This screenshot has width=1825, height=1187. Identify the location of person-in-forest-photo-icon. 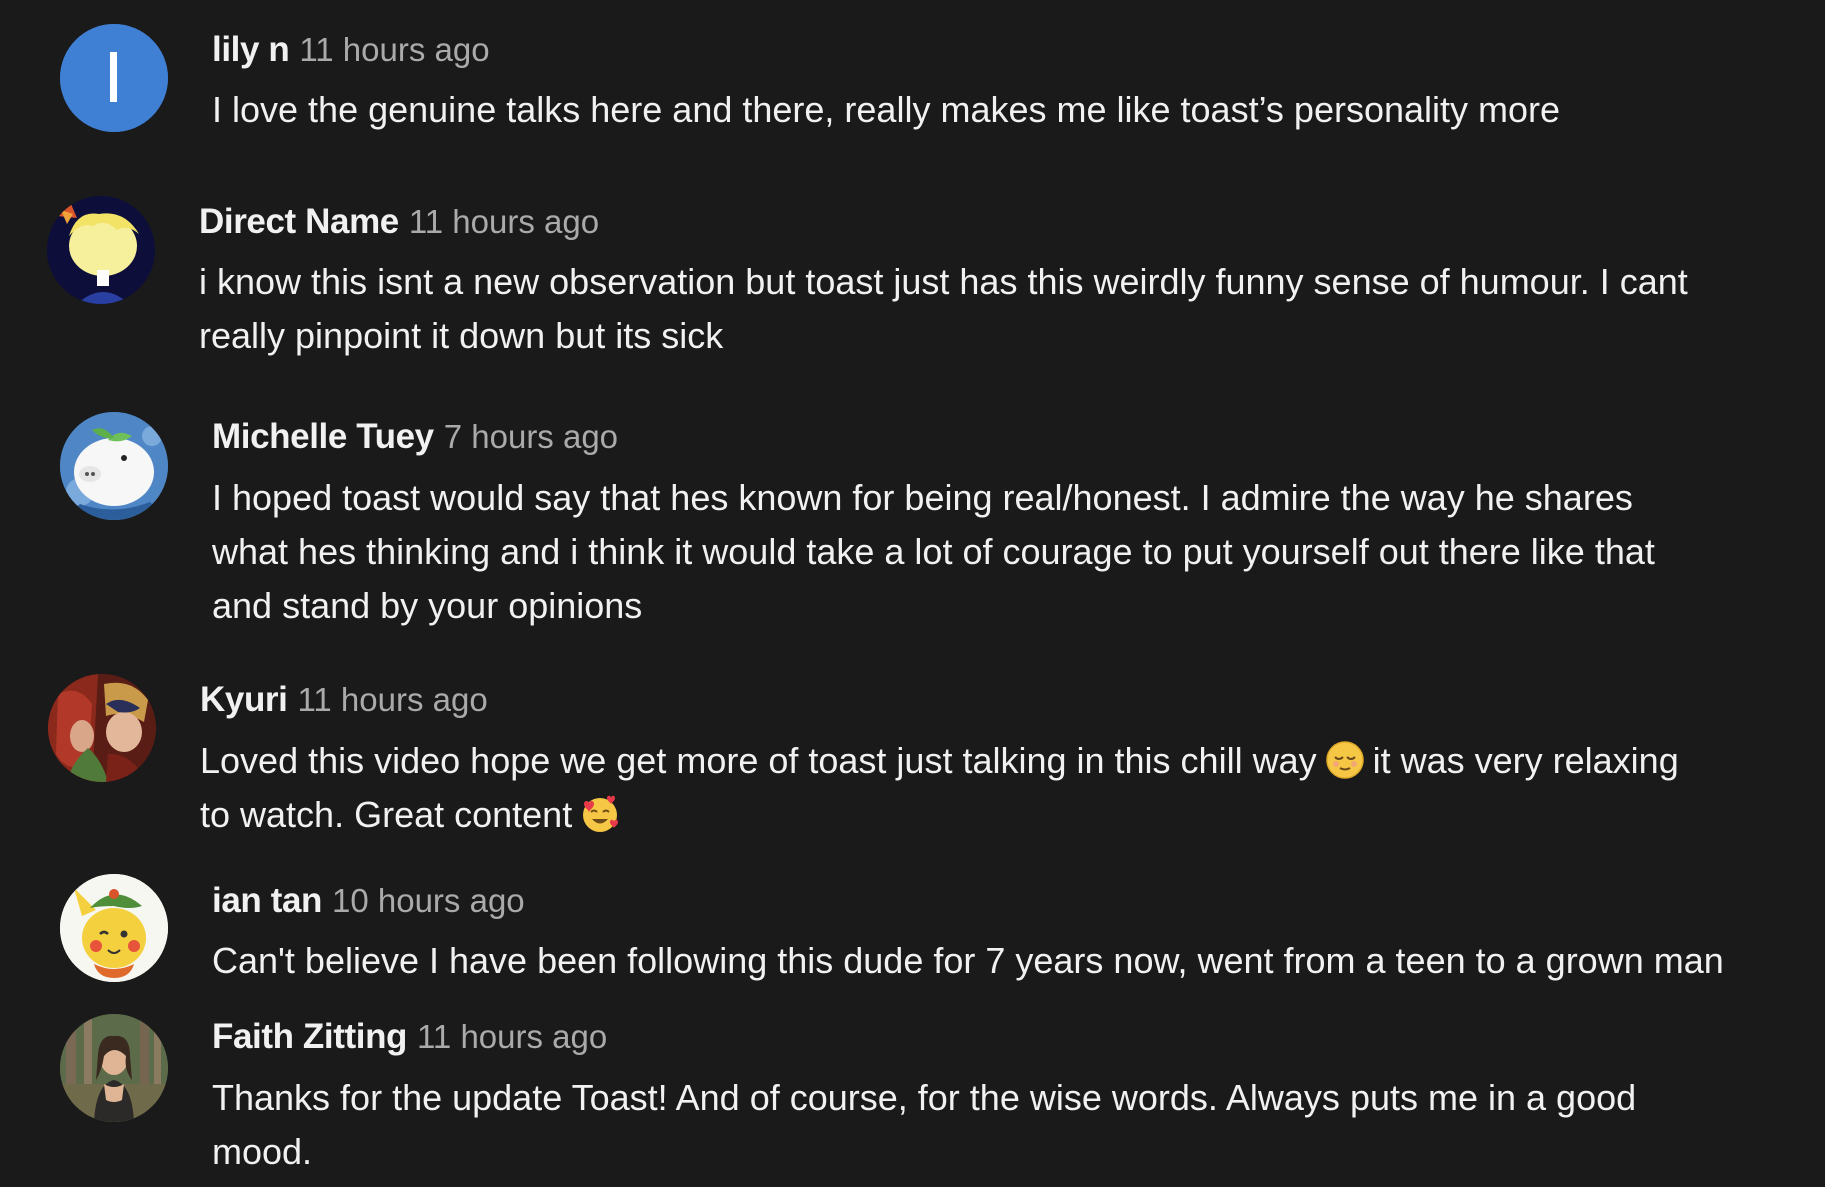
(114, 1068).